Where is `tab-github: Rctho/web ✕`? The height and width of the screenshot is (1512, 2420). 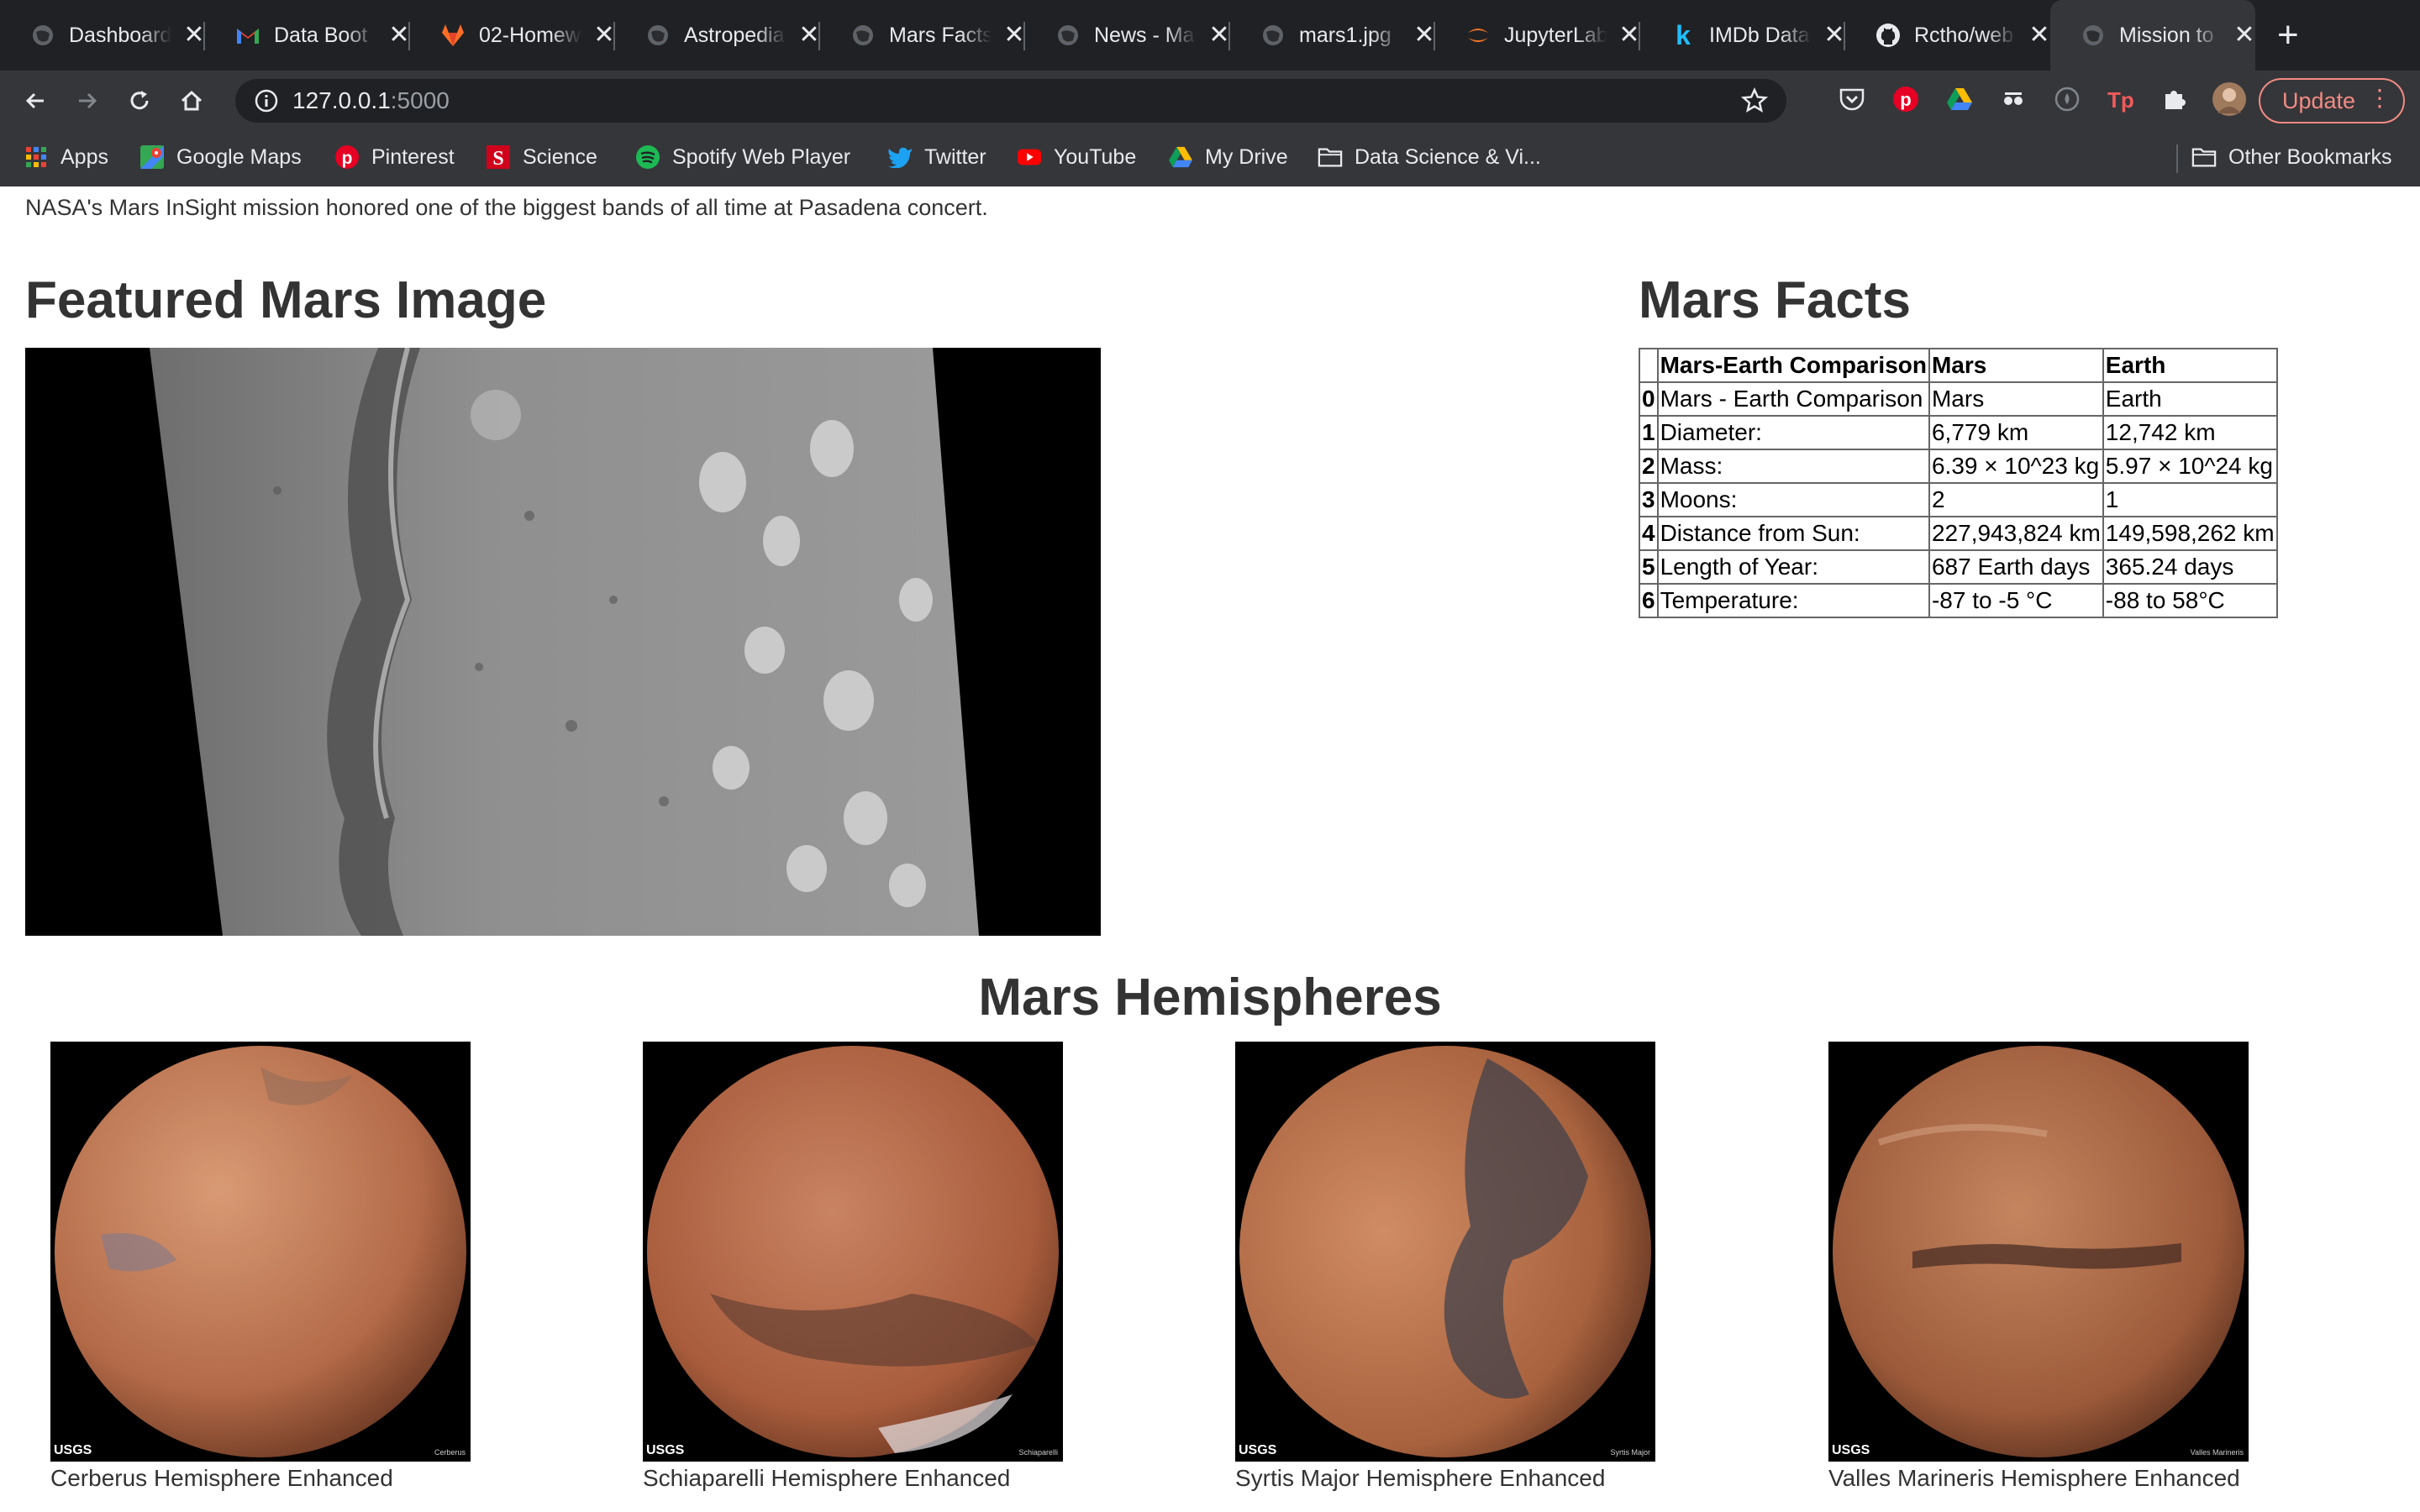 tab-github: Rctho/web ✕ is located at coordinates (1947, 35).